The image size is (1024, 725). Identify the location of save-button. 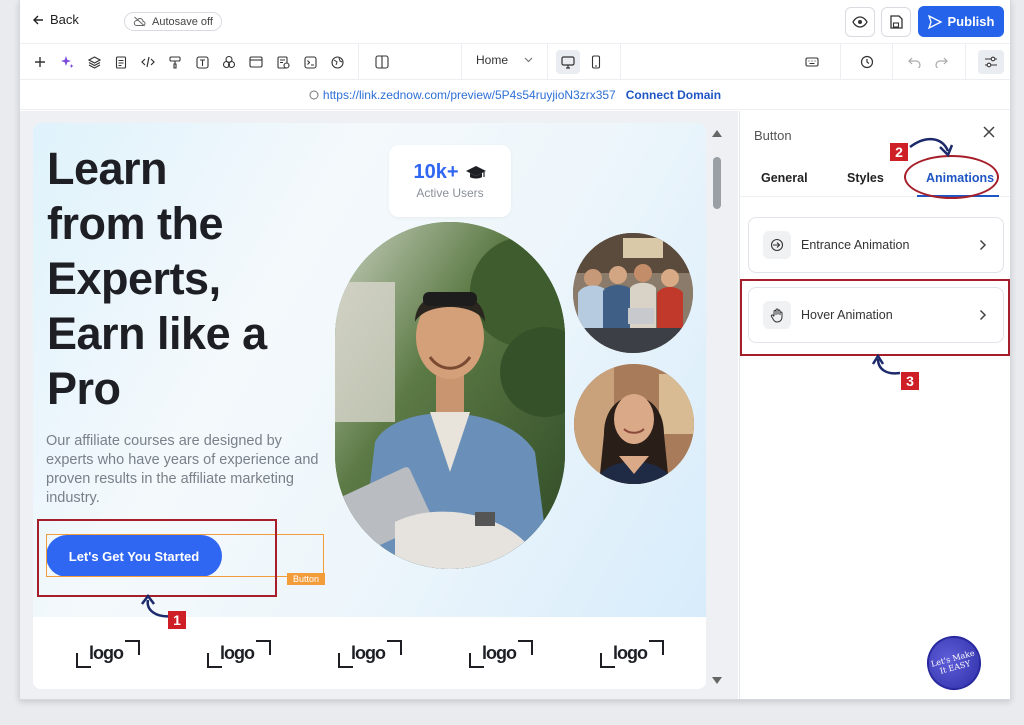
(896, 22).